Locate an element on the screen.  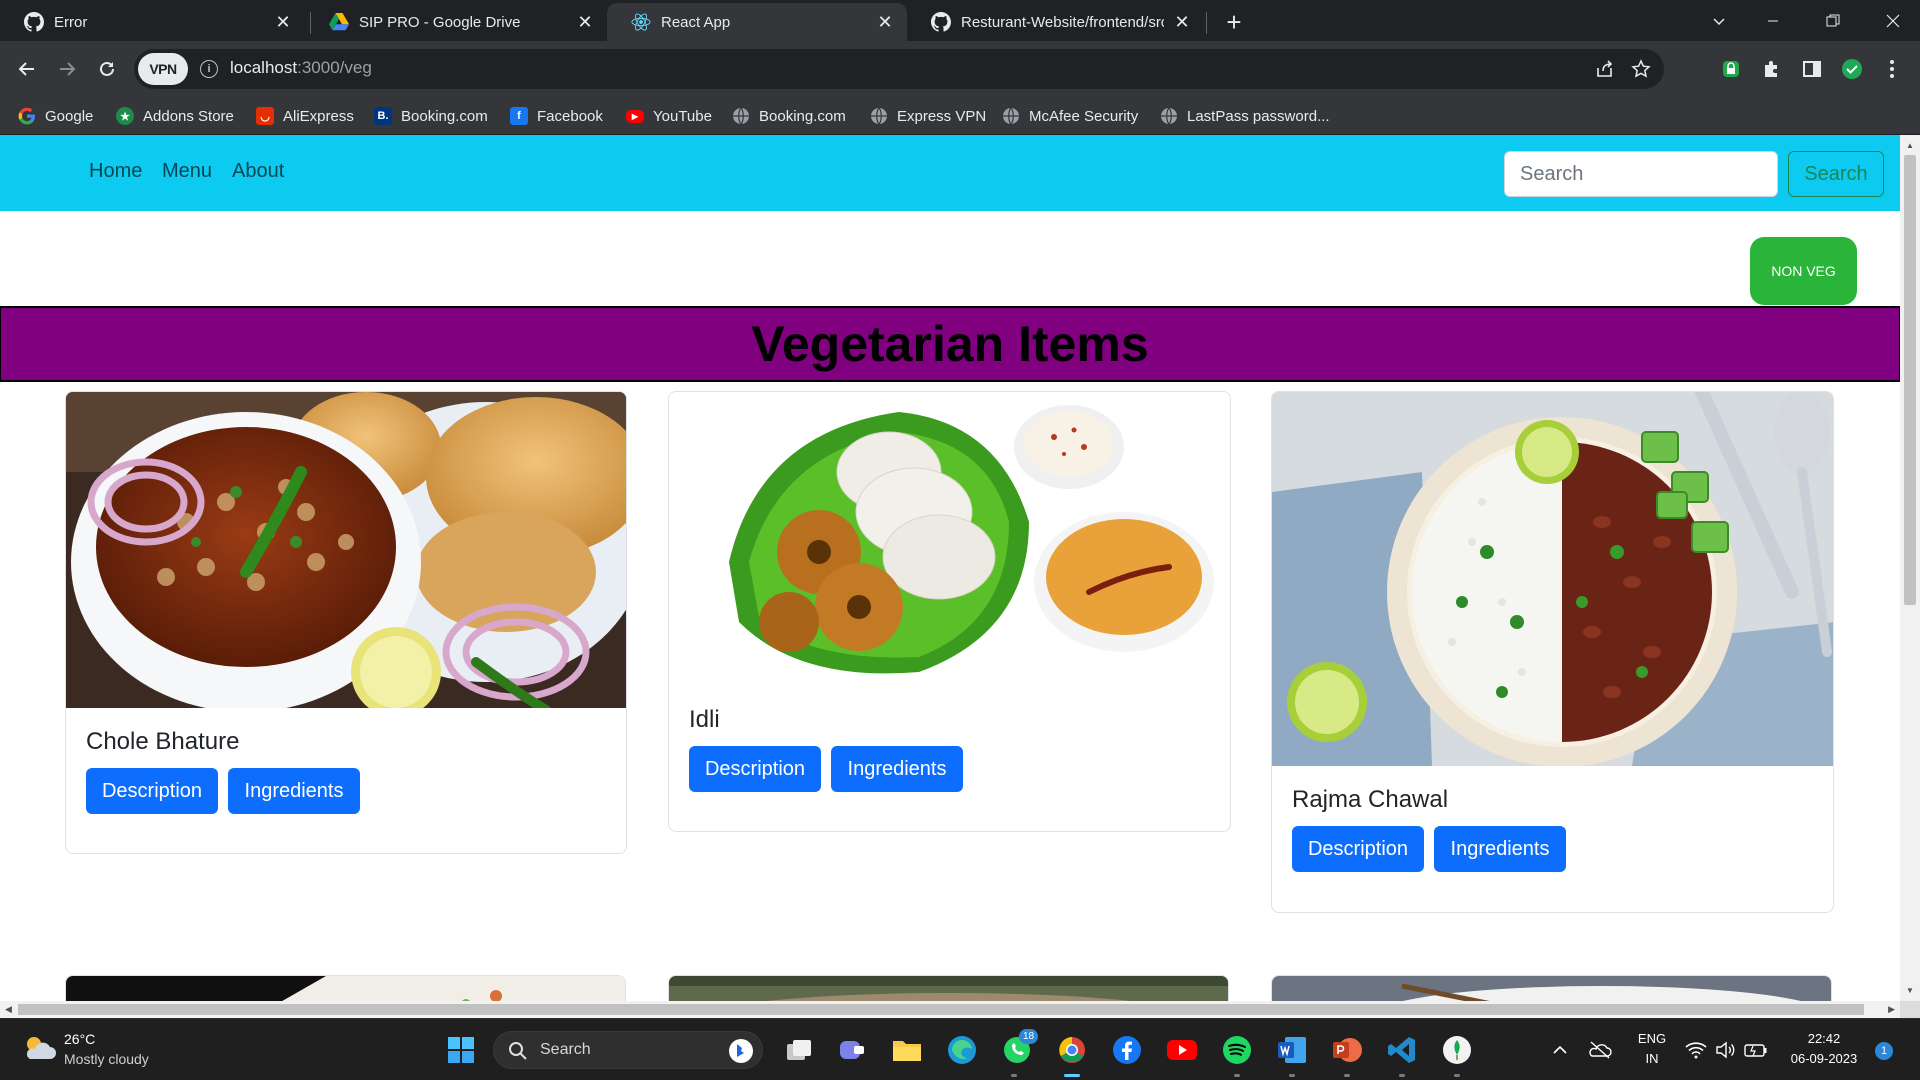
word-icon is located at coordinates (1292, 1050).